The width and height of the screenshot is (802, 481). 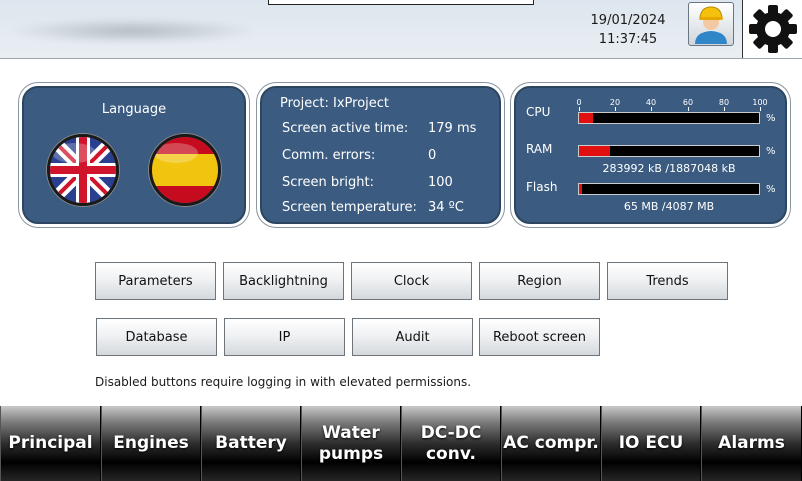 I want to click on flash-detail: 65 MB /4087 MB, so click(x=669, y=206).